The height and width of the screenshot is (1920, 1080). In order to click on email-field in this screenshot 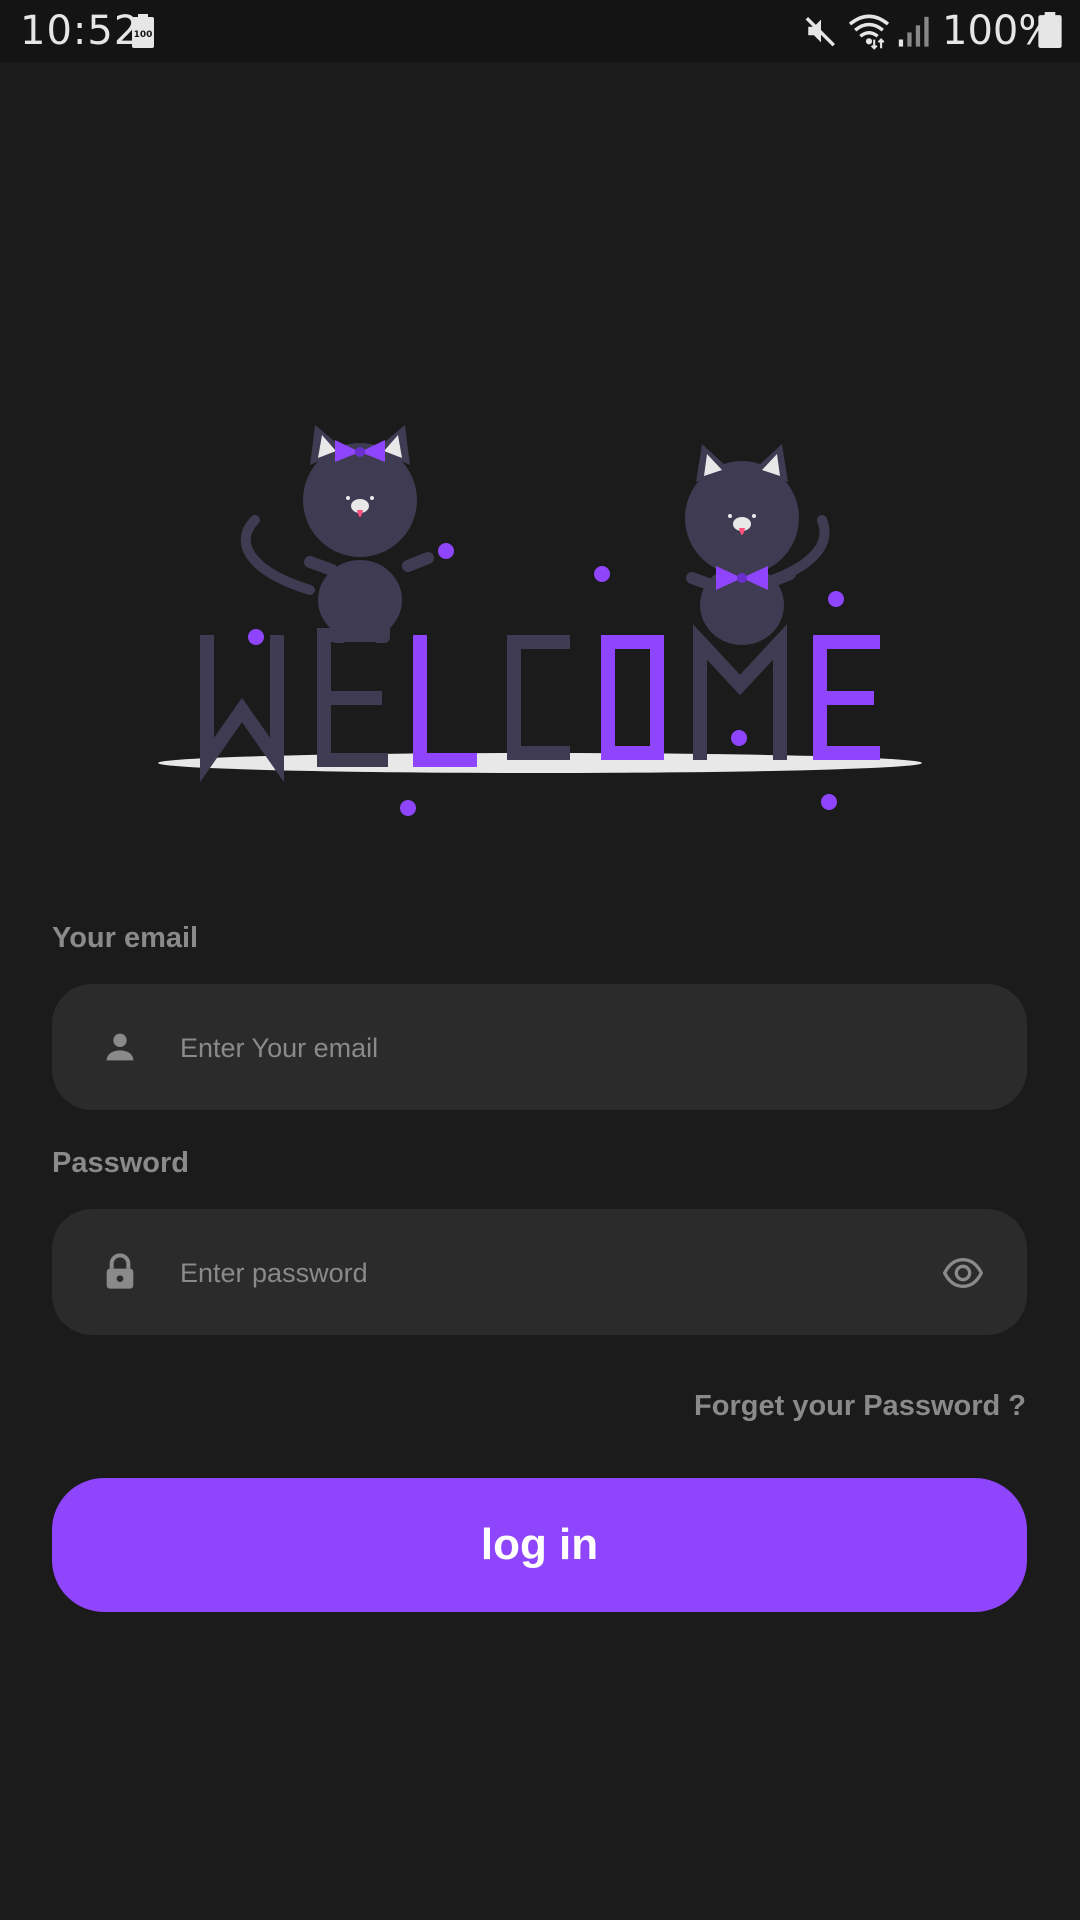, I will do `click(539, 1048)`.